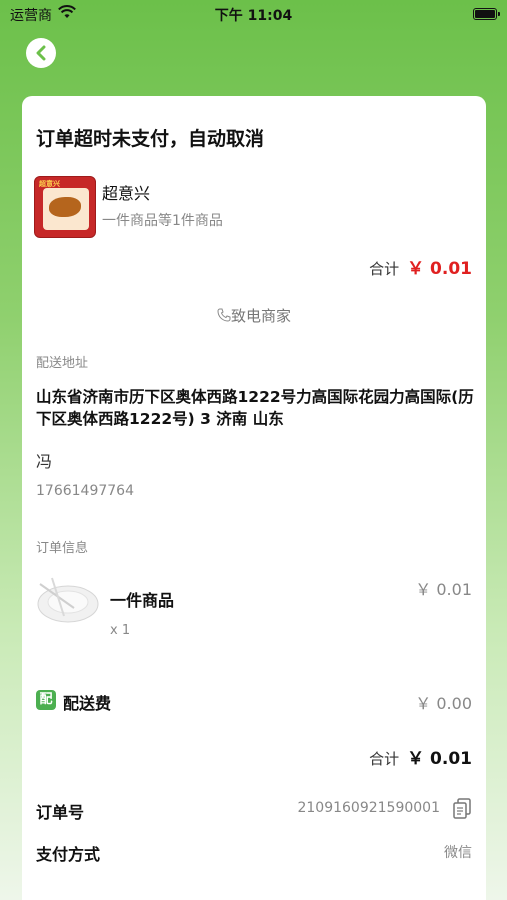 The width and height of the screenshot is (507, 900). I want to click on total-amount-bottom: ￥ 0.01, so click(439, 759).